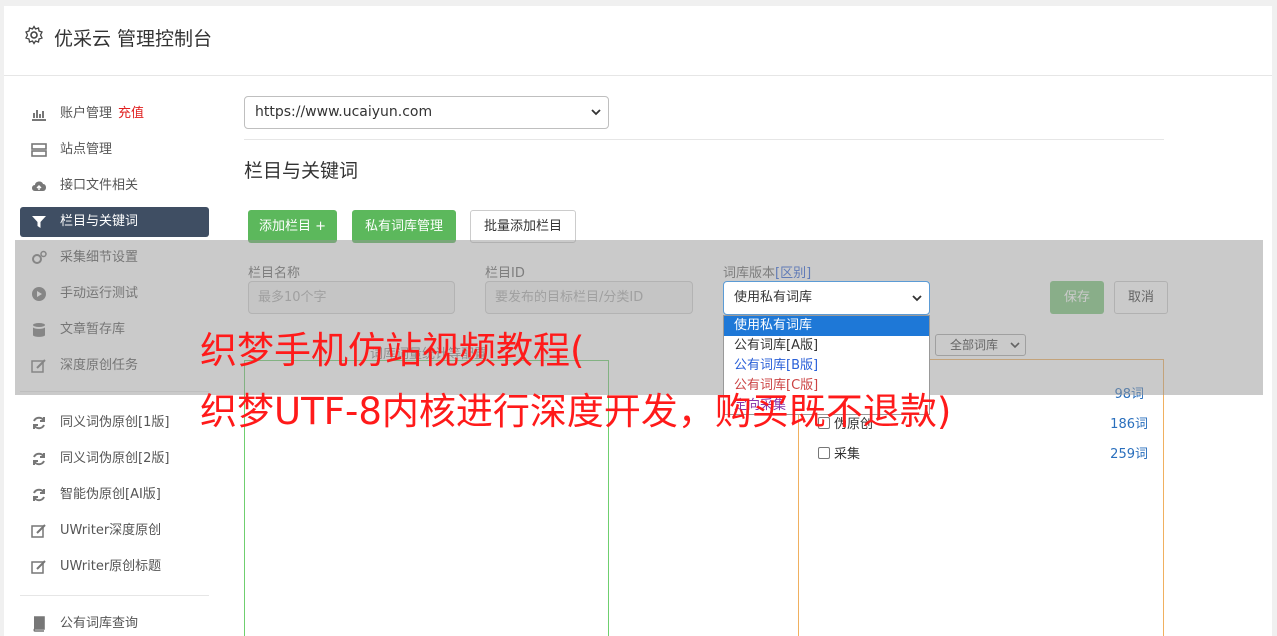 The image size is (1277, 636). What do you see at coordinates (704, 139) in the screenshot?
I see `divider` at bounding box center [704, 139].